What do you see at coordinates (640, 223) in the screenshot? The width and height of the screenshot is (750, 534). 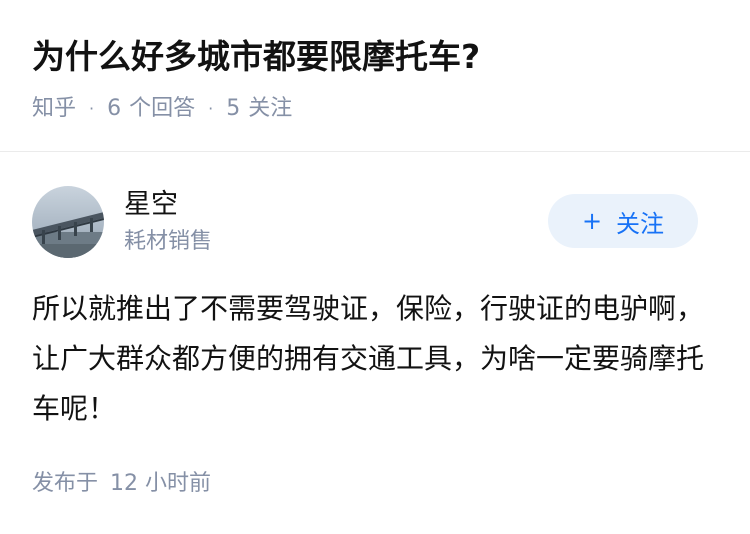 I see `follow-button-label: 关注` at bounding box center [640, 223].